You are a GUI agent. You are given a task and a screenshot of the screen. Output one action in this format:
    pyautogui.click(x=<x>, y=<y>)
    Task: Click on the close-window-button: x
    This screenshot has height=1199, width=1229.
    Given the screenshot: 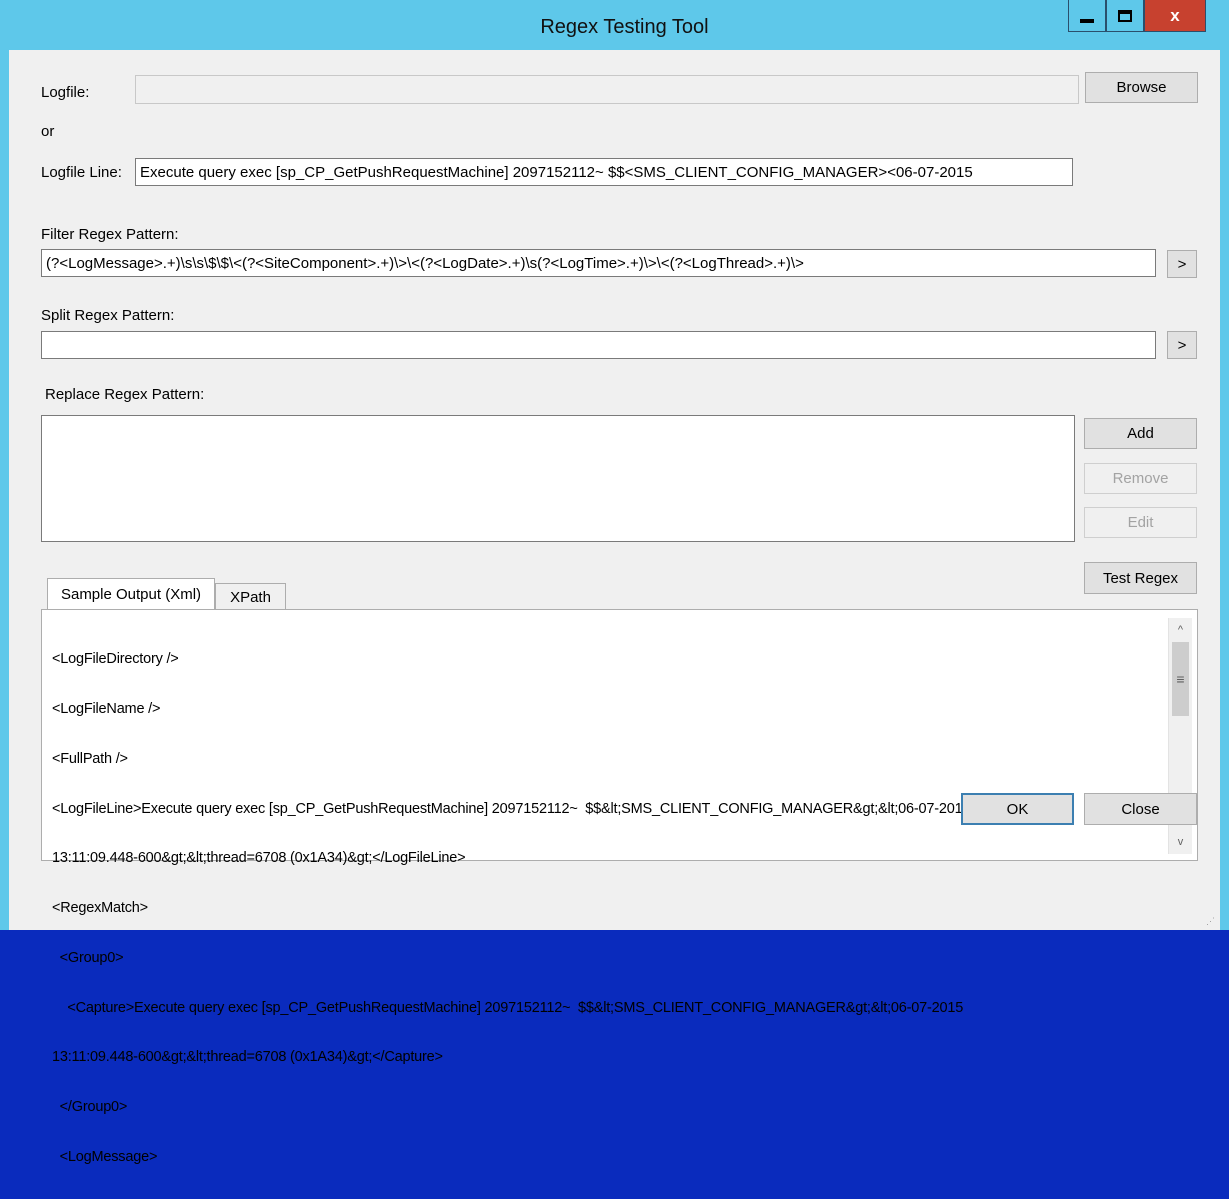 What is the action you would take?
    pyautogui.click(x=1175, y=16)
    